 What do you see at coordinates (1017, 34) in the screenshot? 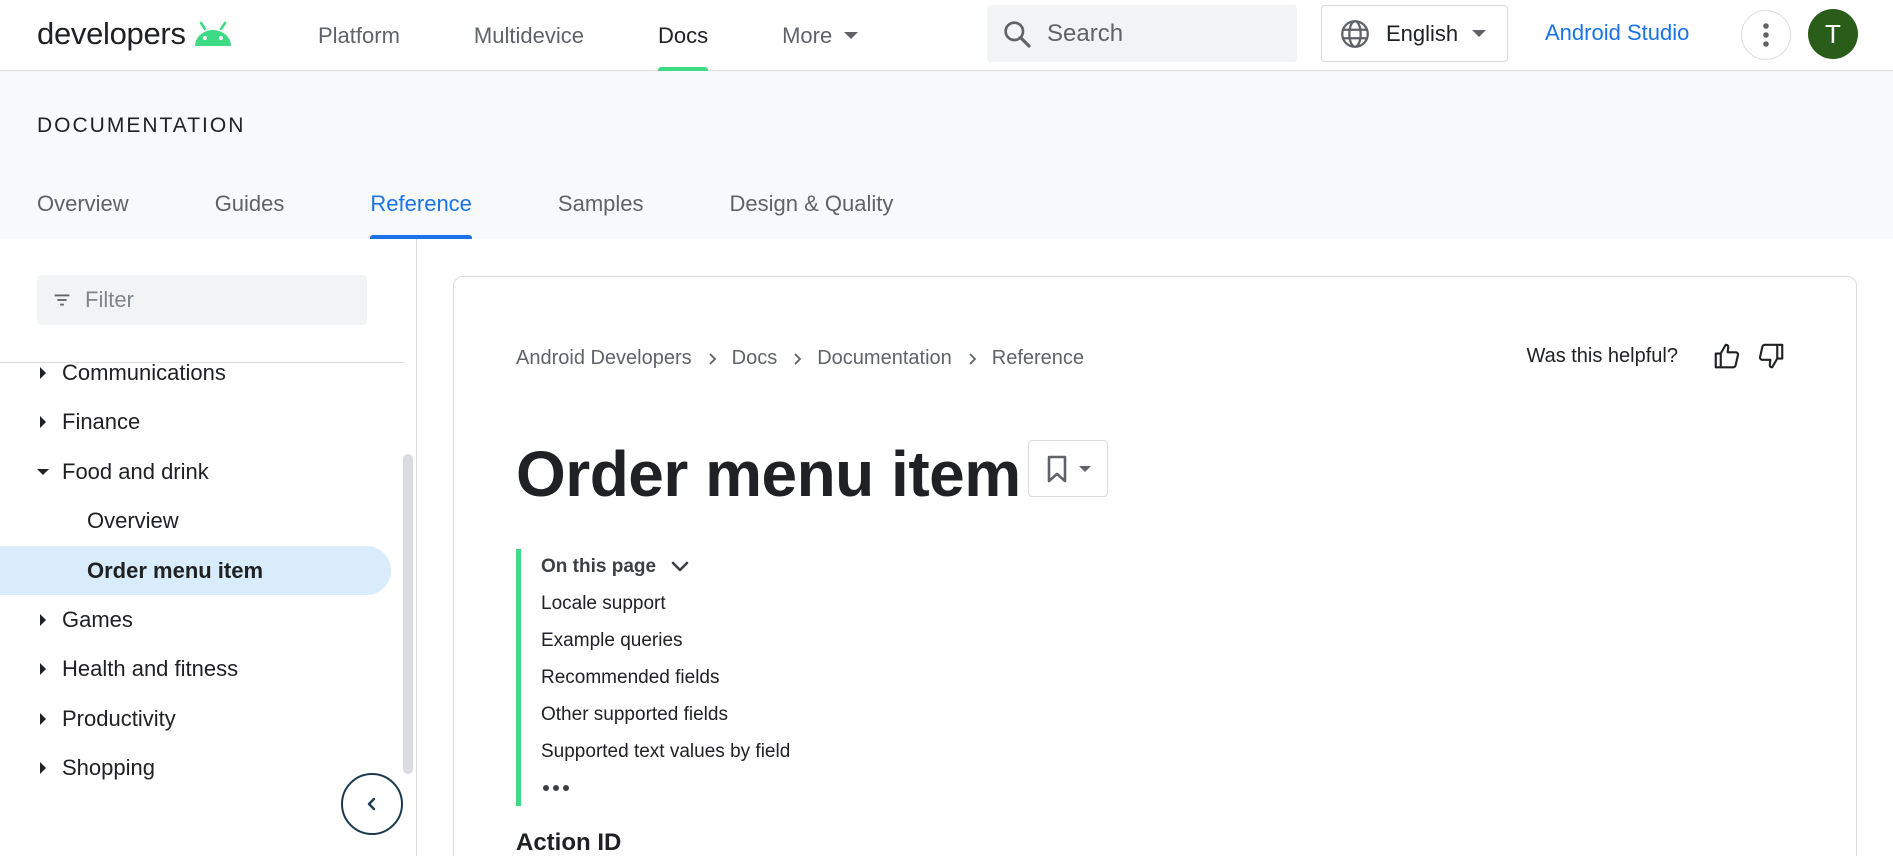
I see `search-icon` at bounding box center [1017, 34].